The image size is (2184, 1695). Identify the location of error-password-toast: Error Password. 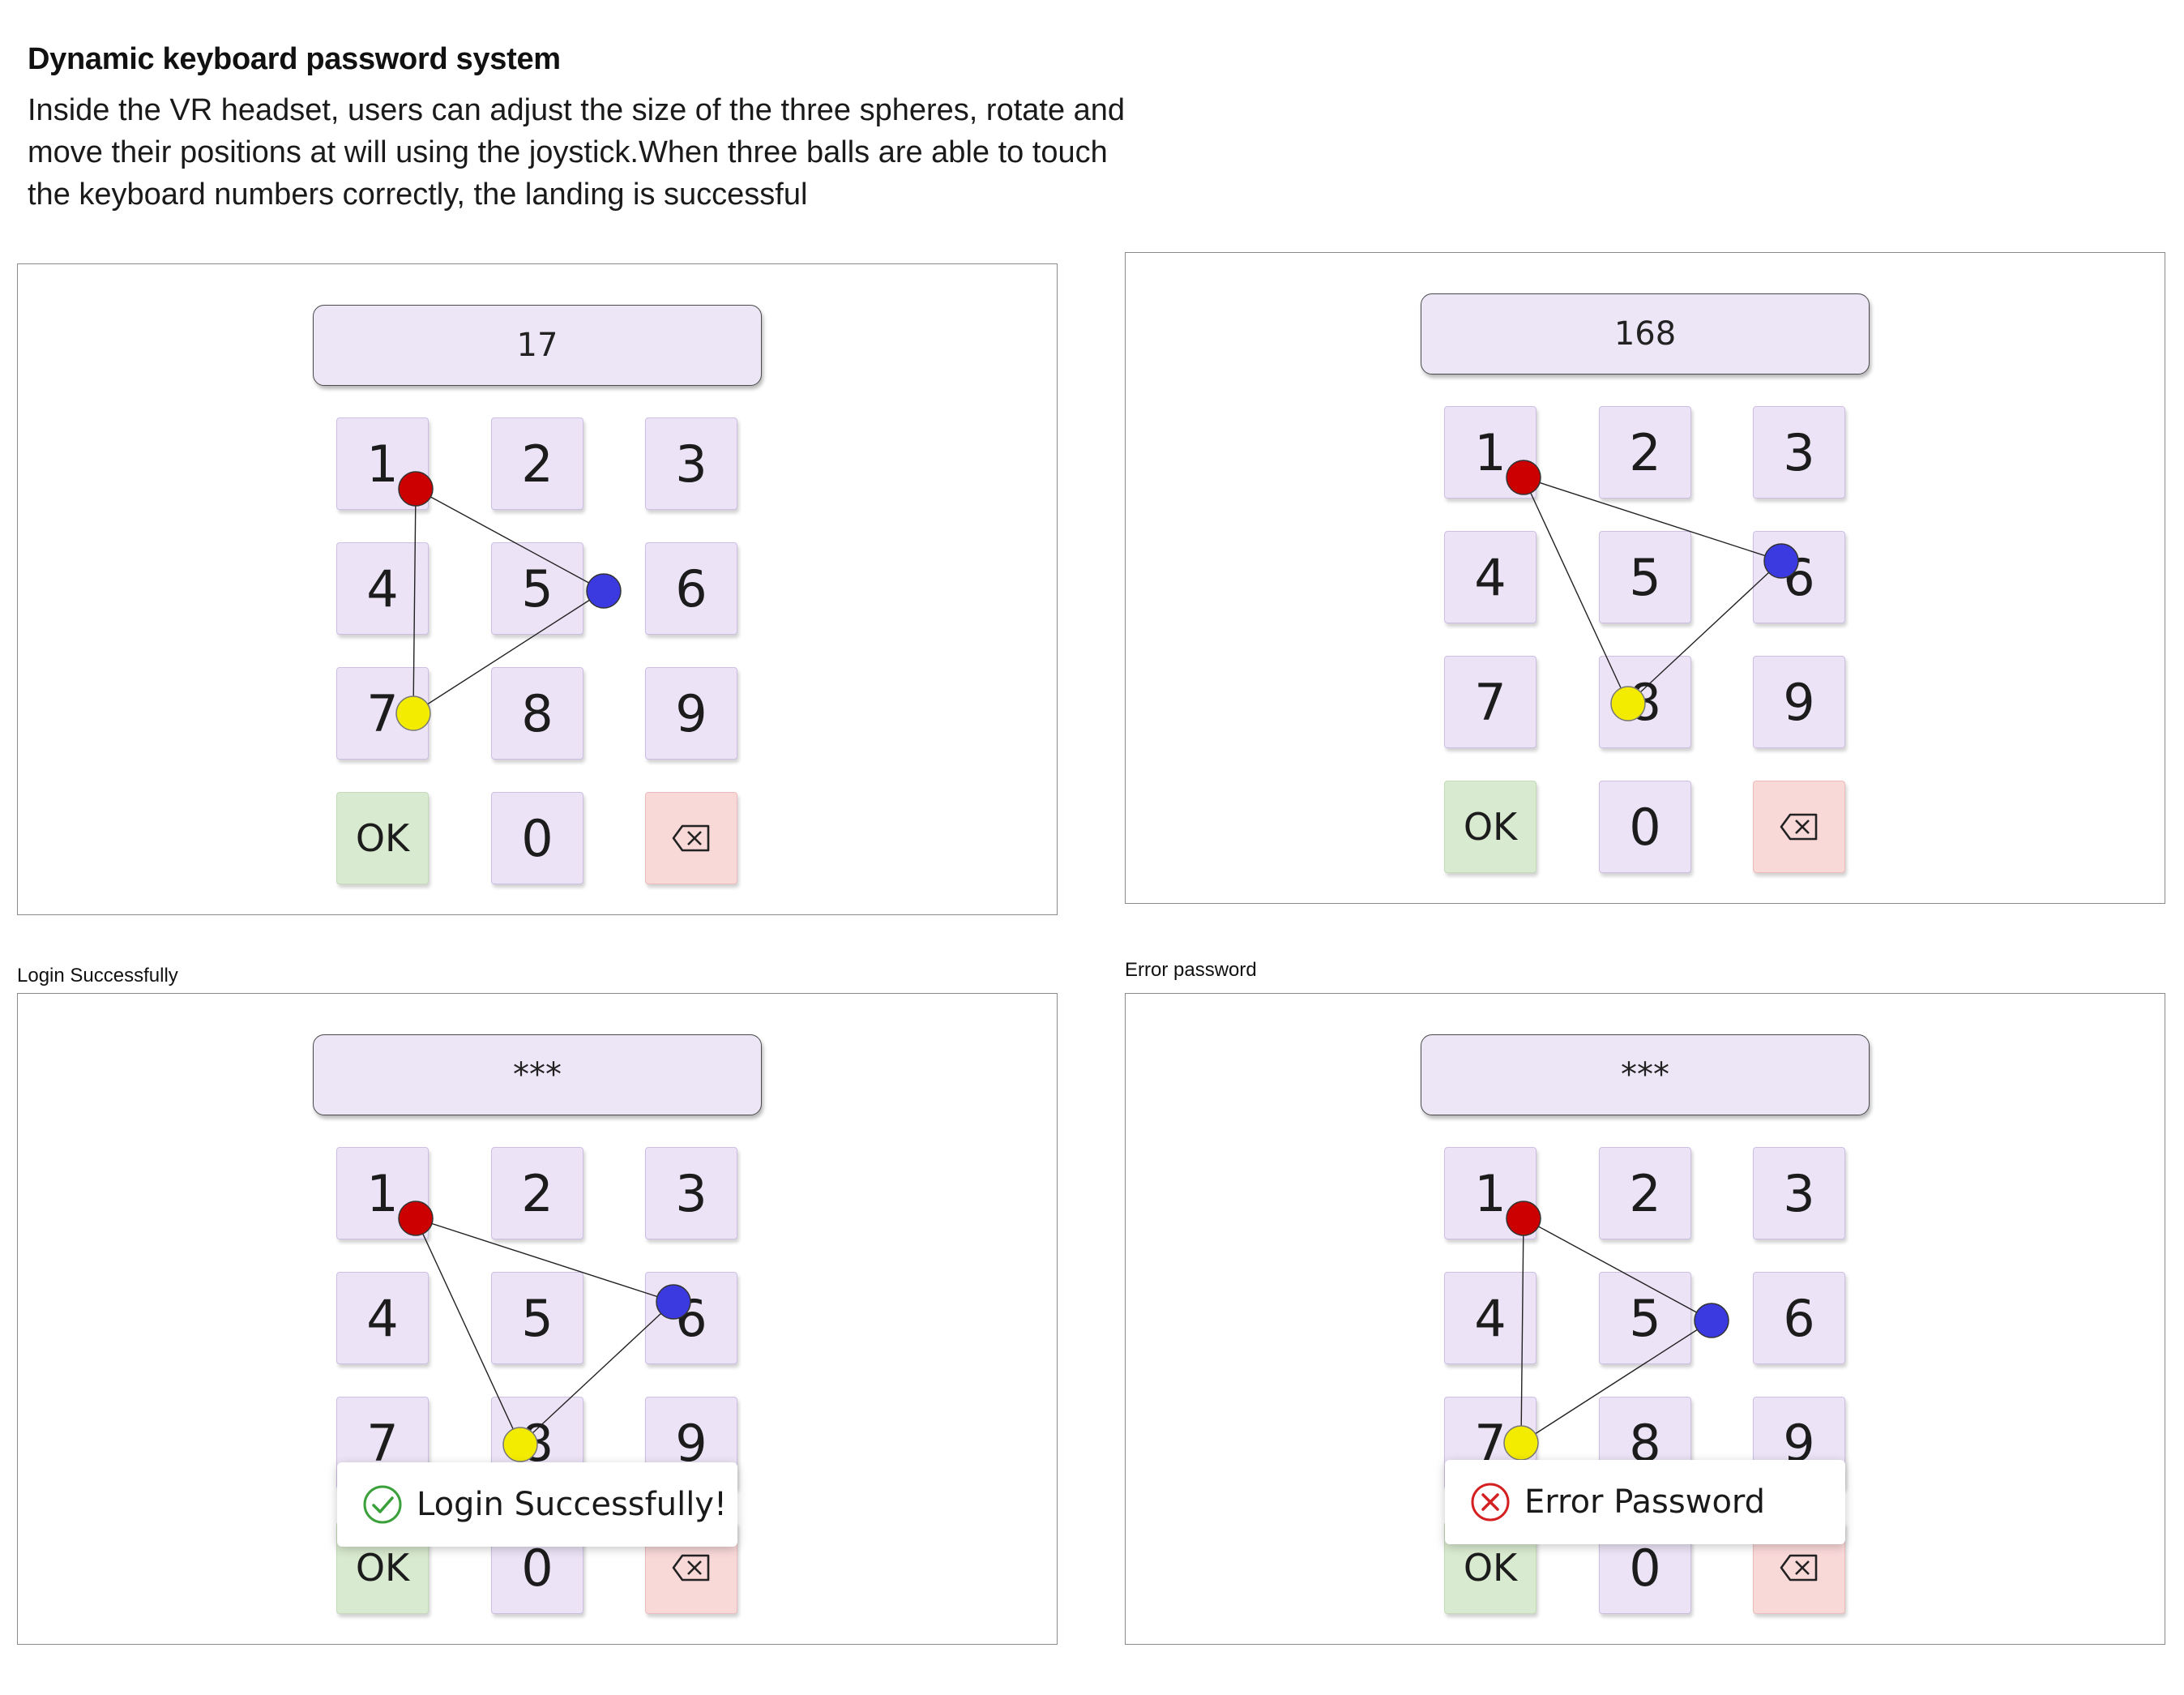
(1645, 1502).